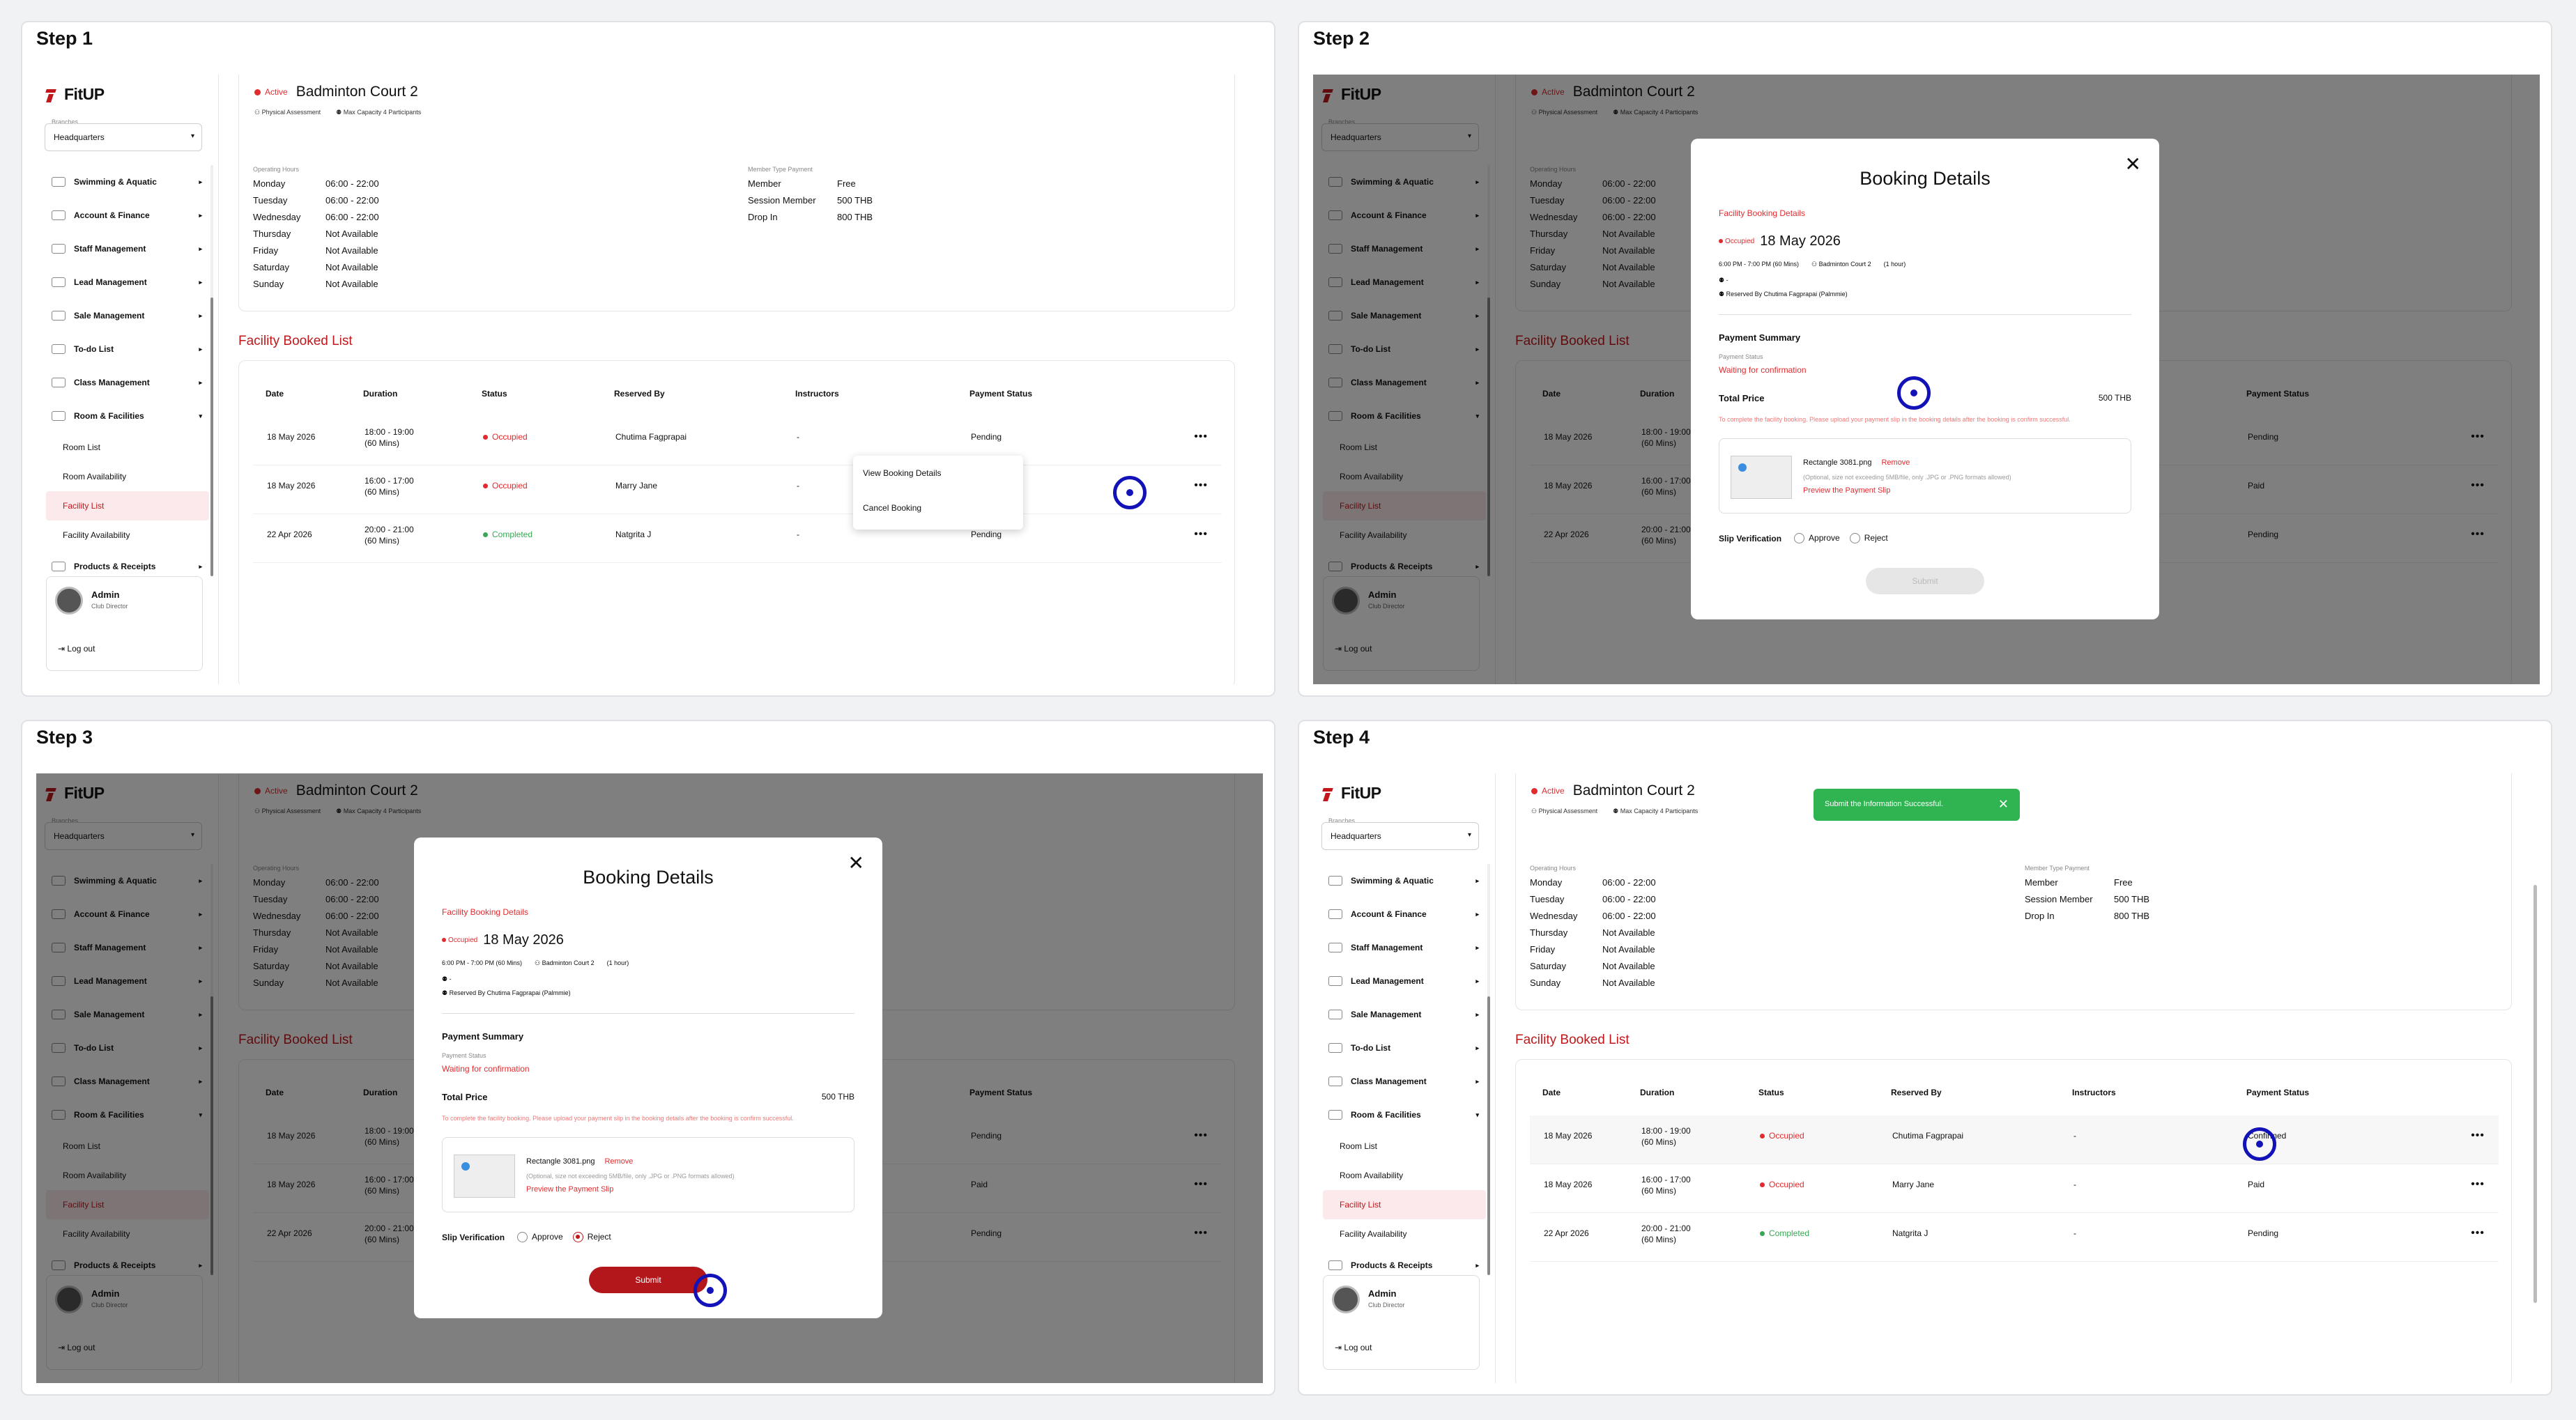 This screenshot has height=1420, width=2576. Describe the element at coordinates (192, 136) in the screenshot. I see `chevron-down-icon: ▾` at that location.